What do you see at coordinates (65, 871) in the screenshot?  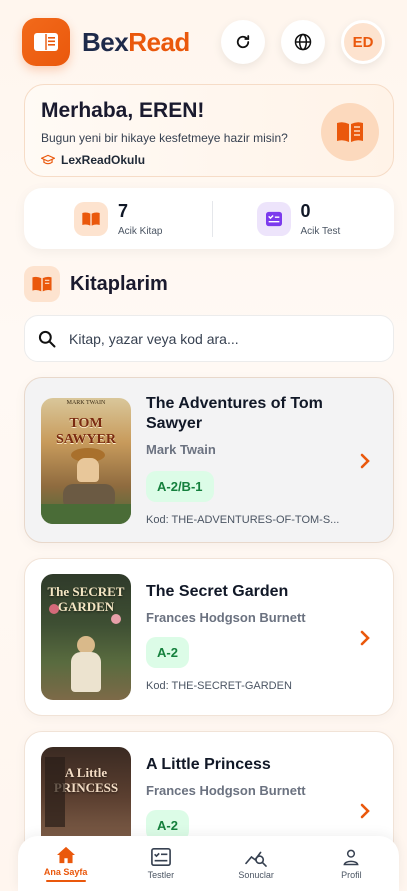 I see `tab-label: Ana Sayfa` at bounding box center [65, 871].